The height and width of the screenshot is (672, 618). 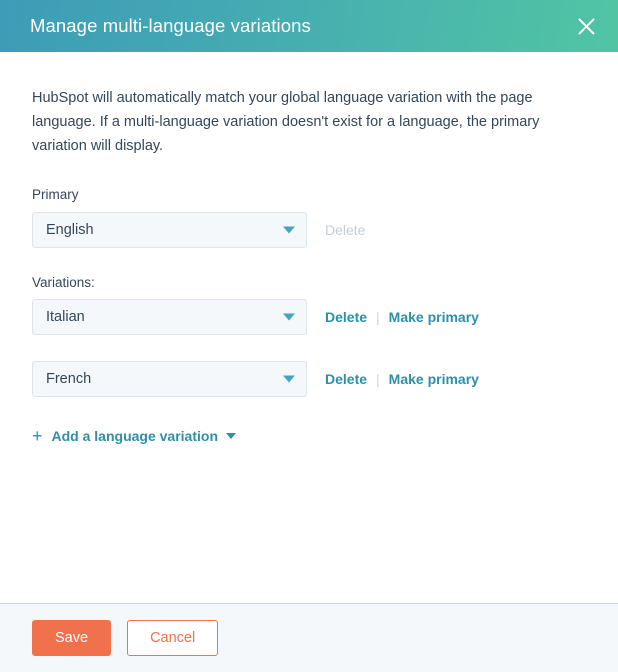 What do you see at coordinates (173, 638) in the screenshot?
I see `cancel-button: Cancel` at bounding box center [173, 638].